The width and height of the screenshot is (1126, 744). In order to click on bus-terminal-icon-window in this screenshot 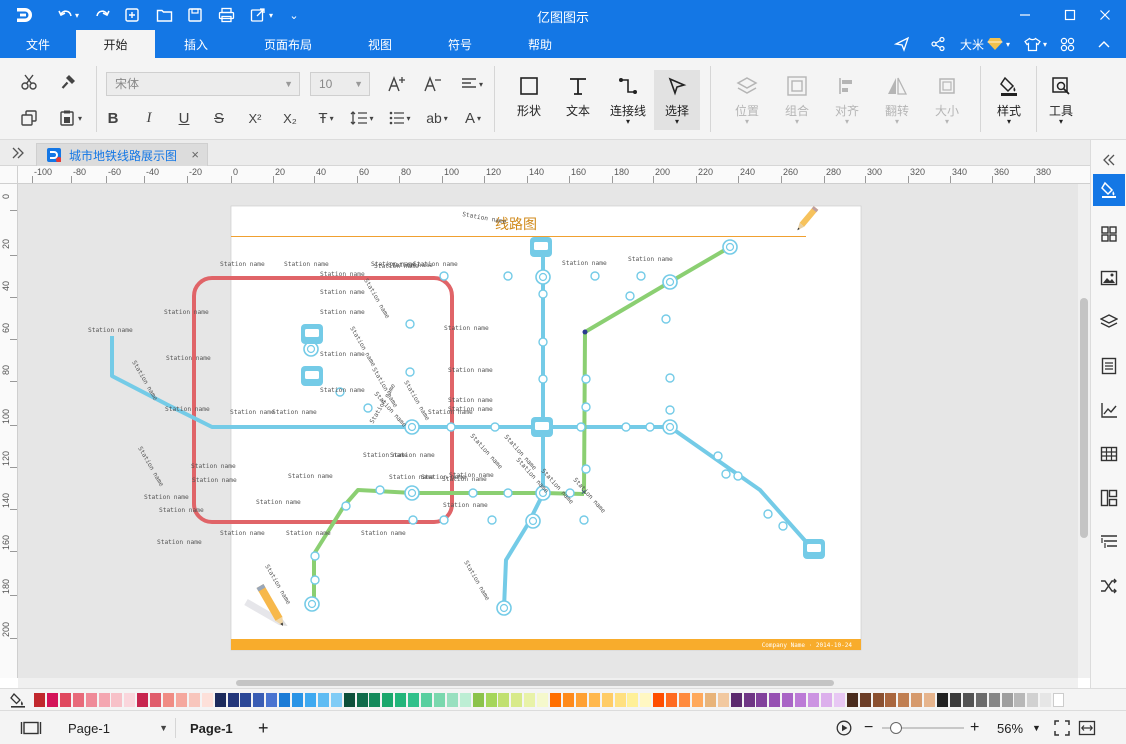, I will do `click(814, 548)`.